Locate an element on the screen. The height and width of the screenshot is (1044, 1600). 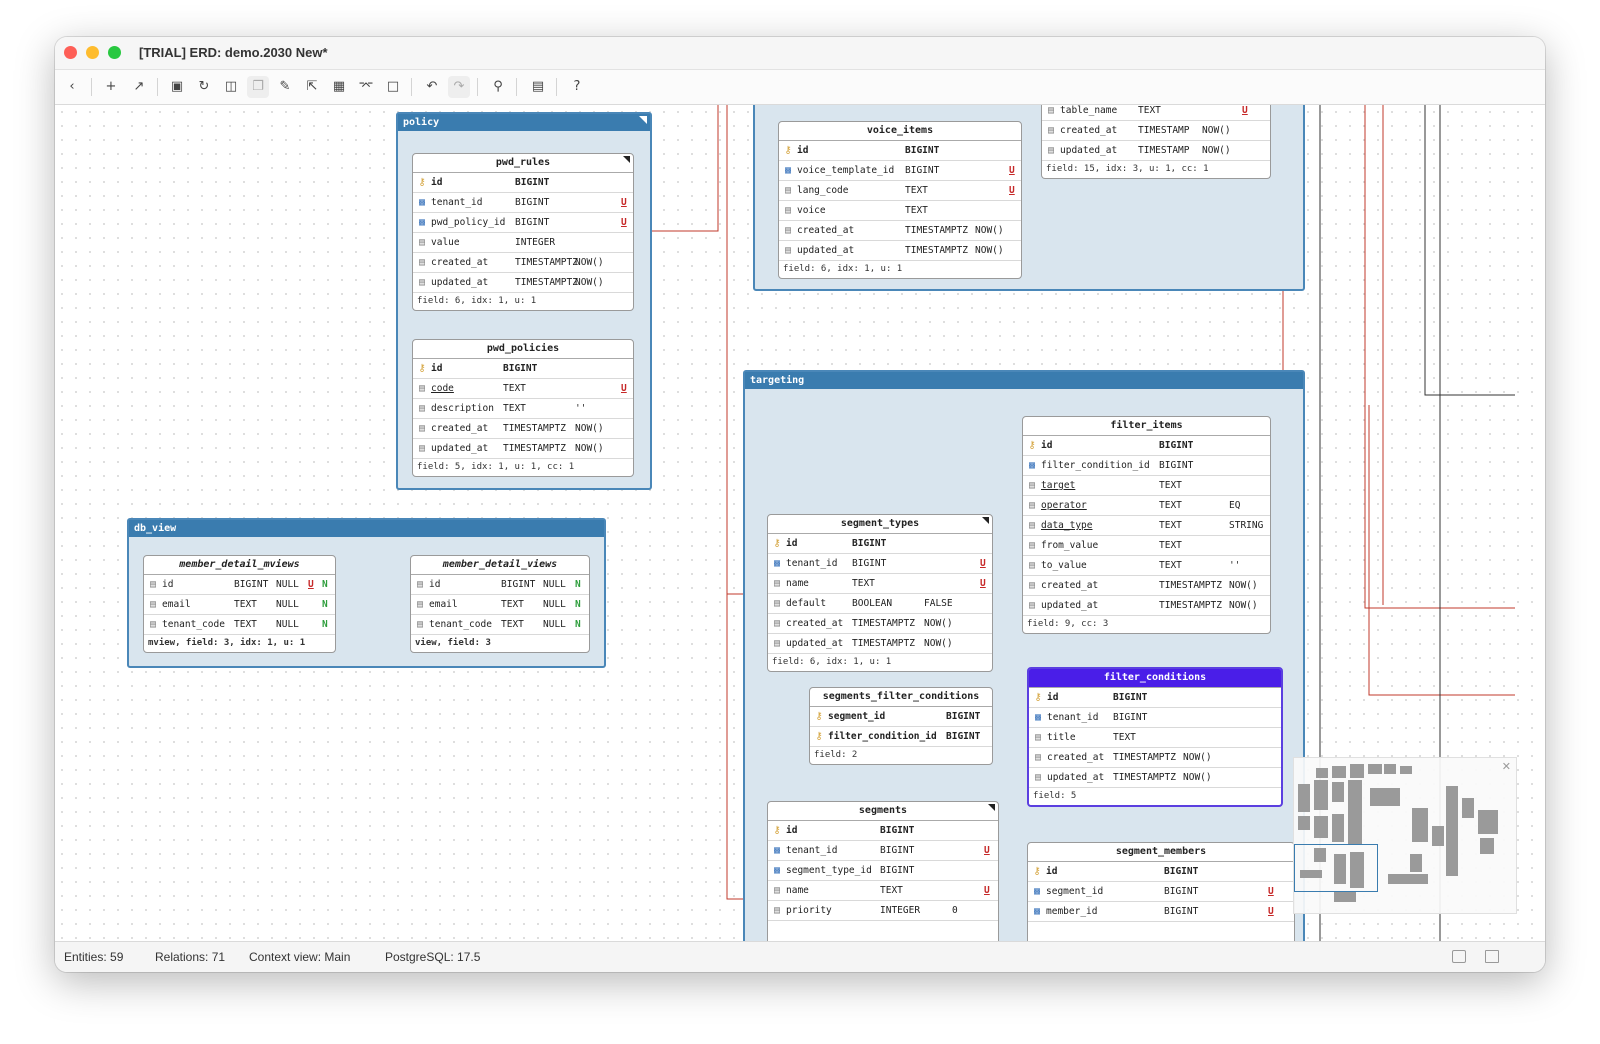
document-icon: ▤ is located at coordinates (538, 87).